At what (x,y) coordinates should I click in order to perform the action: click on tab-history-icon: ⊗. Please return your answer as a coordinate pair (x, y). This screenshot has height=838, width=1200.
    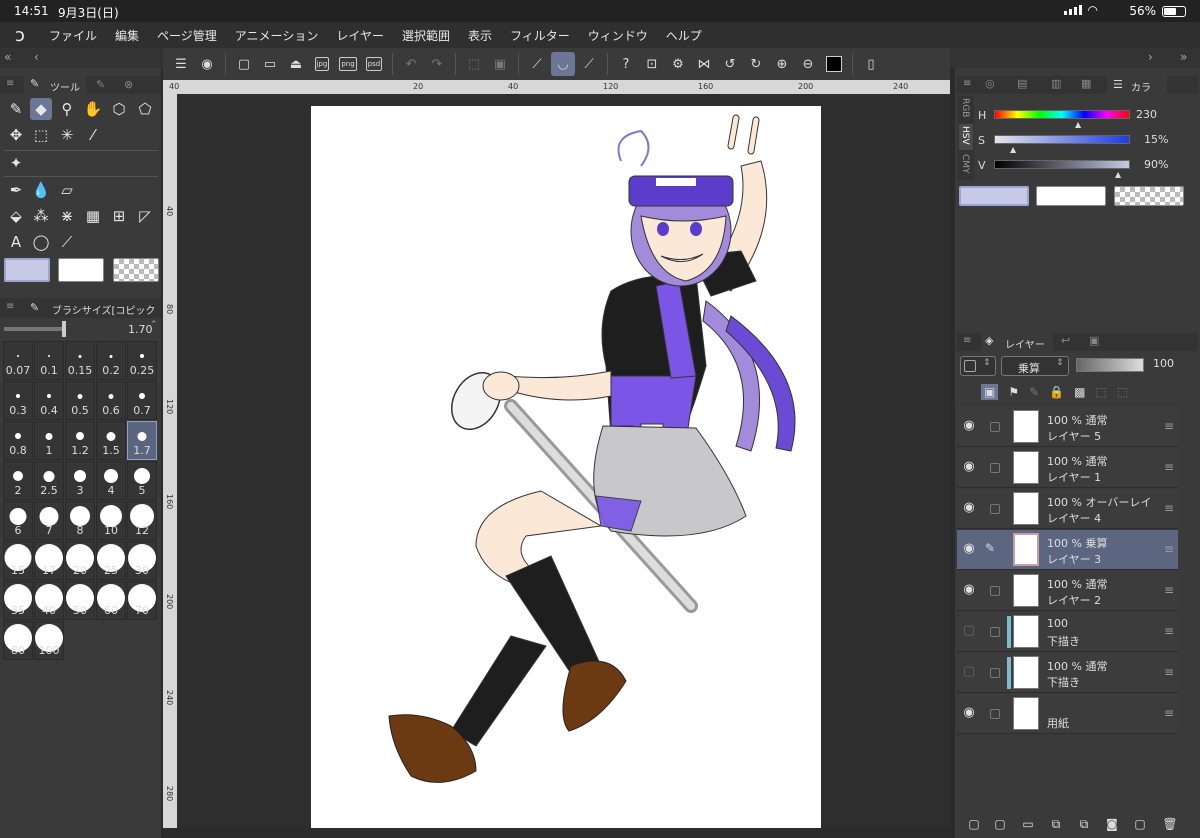
    Looking at the image, I should click on (128, 84).